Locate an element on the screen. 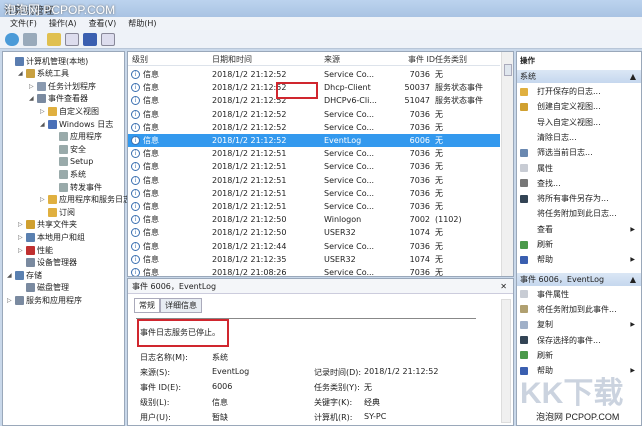  tree-item: 安全 is located at coordinates (68, 149).